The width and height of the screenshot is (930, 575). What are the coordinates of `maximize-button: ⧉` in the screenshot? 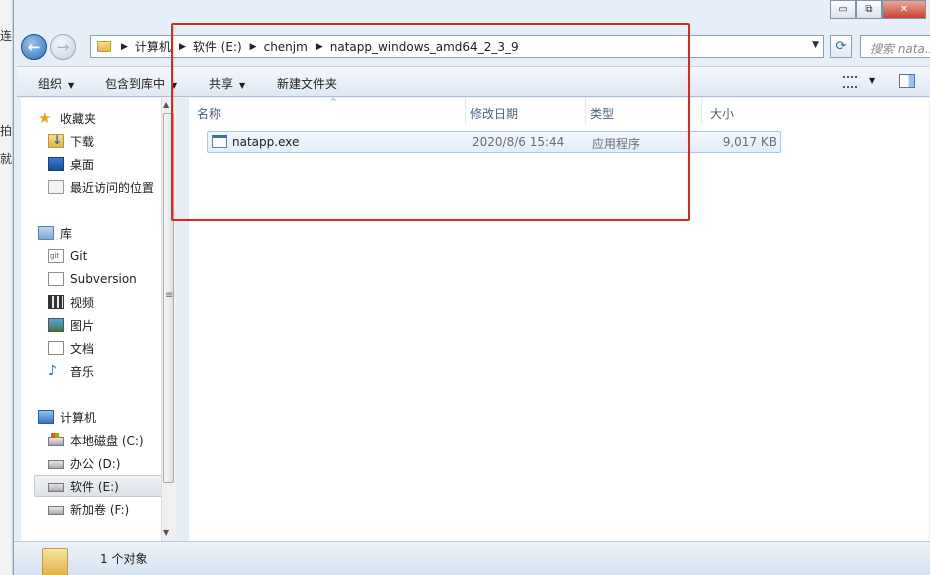 It's located at (869, 9).